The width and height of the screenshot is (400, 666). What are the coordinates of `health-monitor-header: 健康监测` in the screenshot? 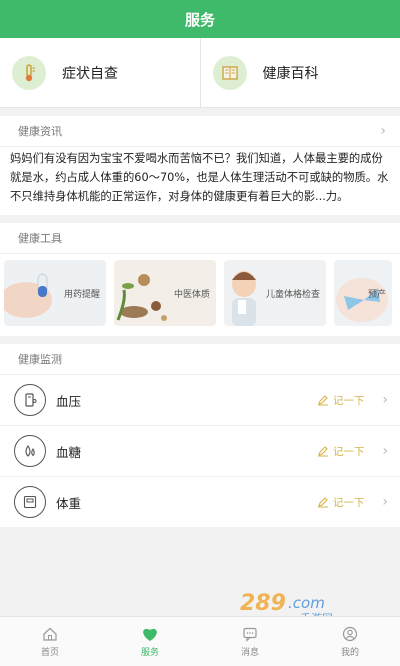 It's located at (200, 359).